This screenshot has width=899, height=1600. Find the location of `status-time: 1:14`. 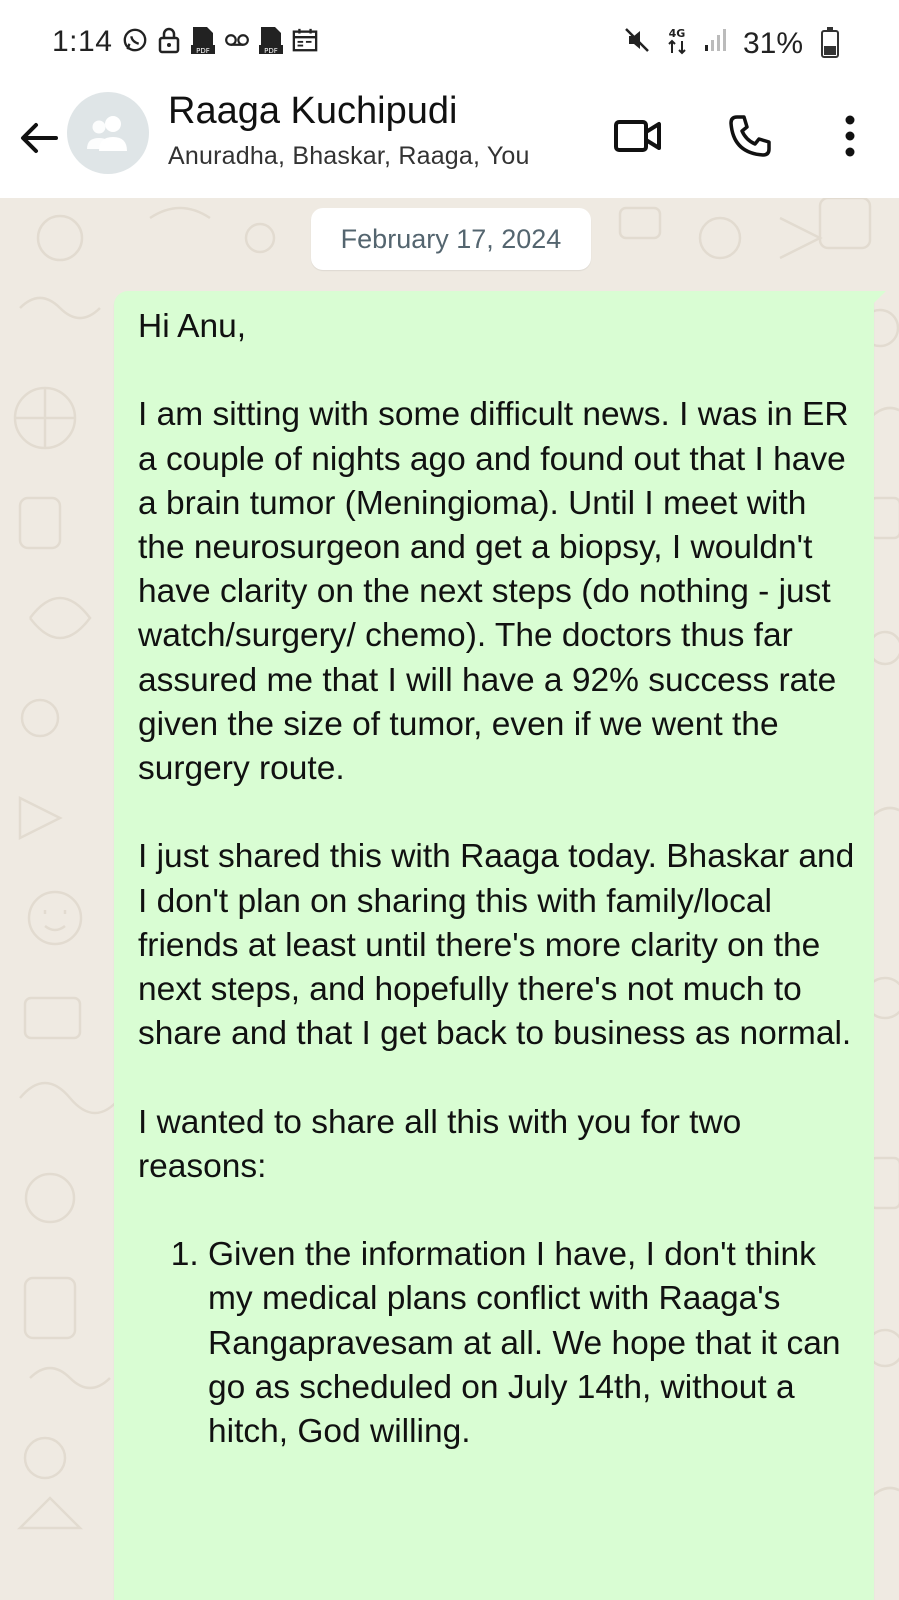

status-time: 1:14 is located at coordinates (82, 41).